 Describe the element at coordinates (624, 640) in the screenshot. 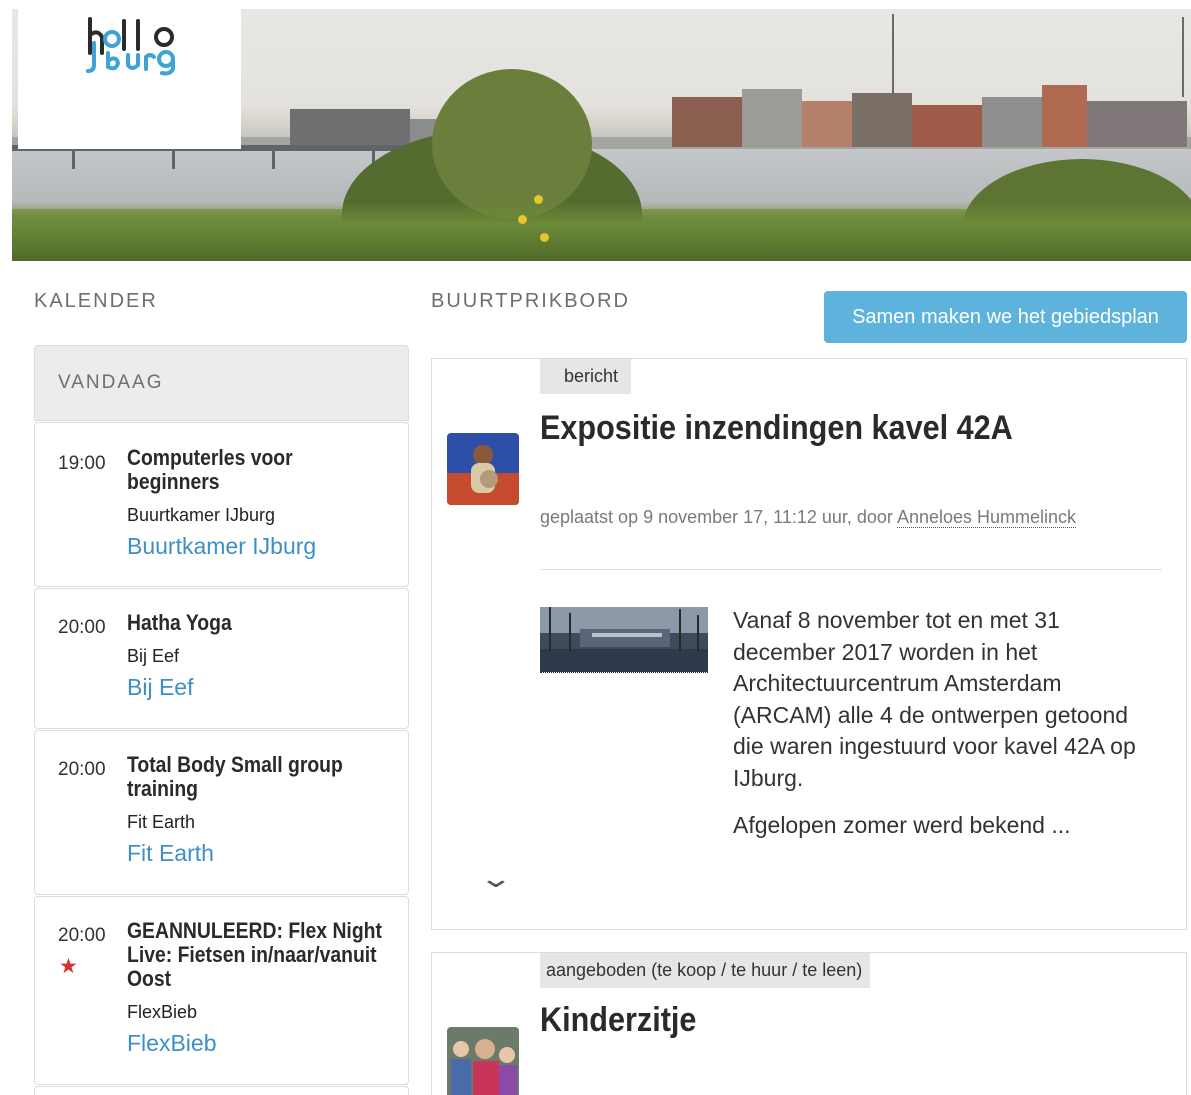

I see `post-thumbnail` at that location.